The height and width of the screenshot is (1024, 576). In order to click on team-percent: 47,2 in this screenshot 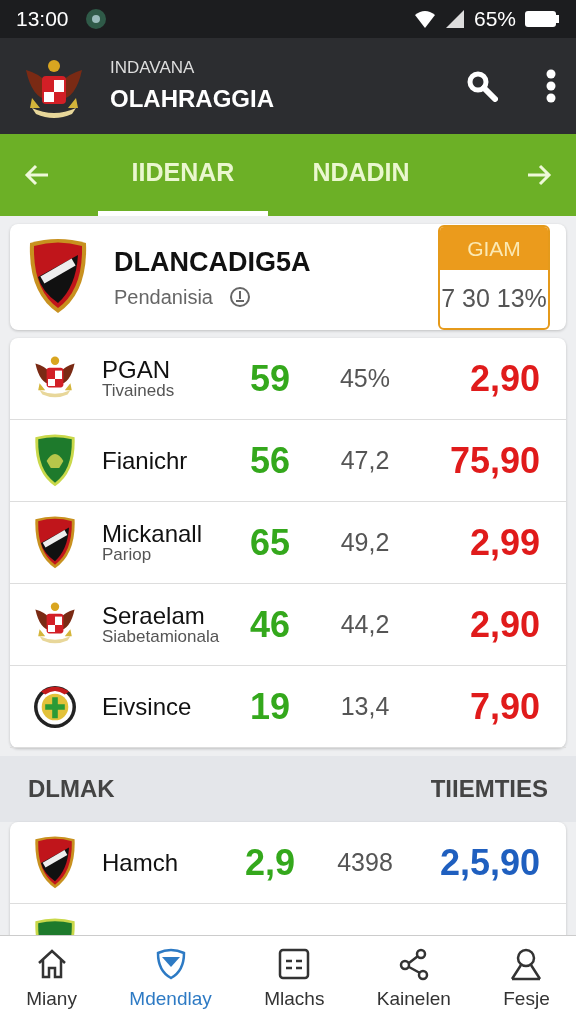, I will do `click(365, 460)`.